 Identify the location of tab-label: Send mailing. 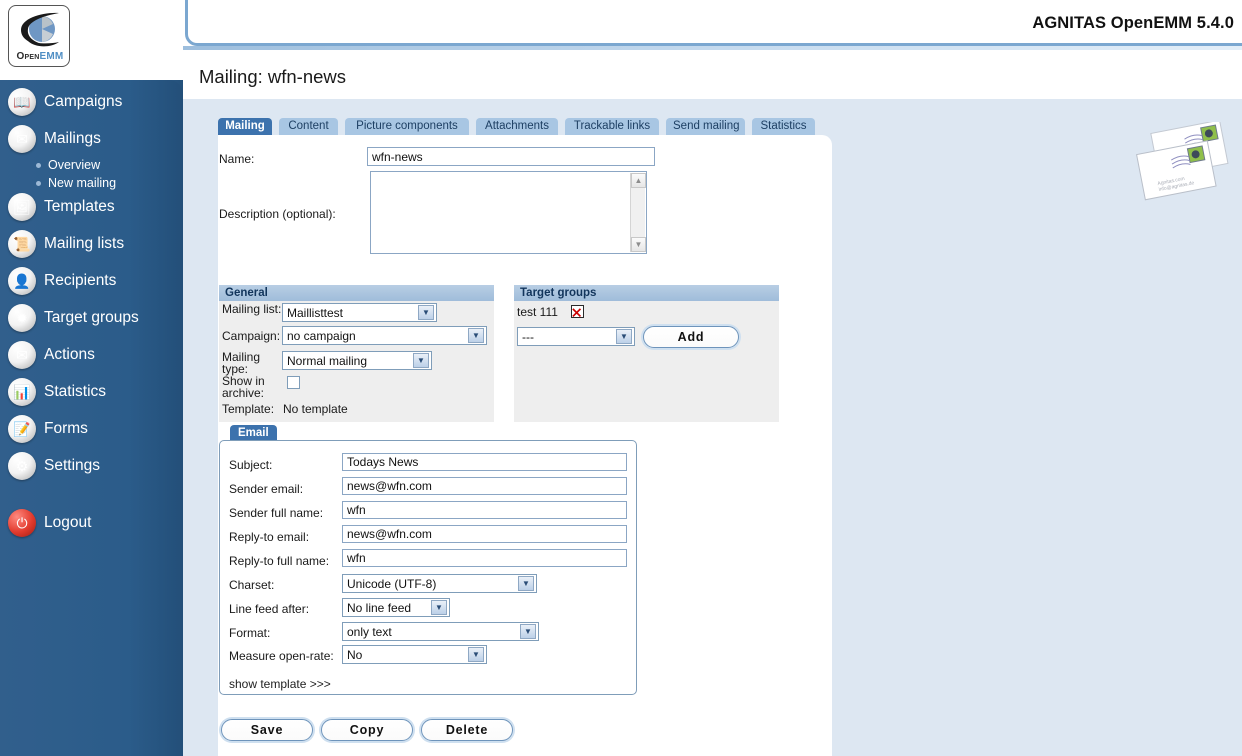
(706, 126).